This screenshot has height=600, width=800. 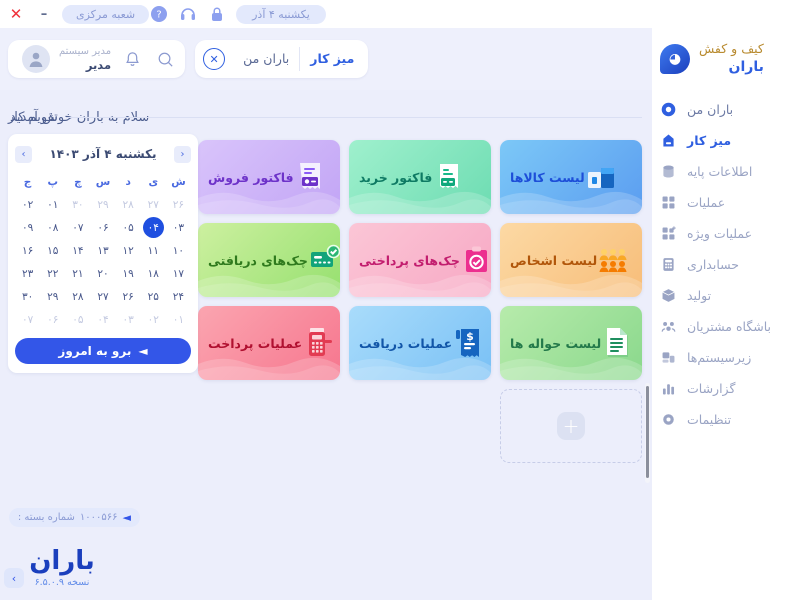 What do you see at coordinates (52, 273) in the screenshot?
I see `calendar-day: ۲۲` at bounding box center [52, 273].